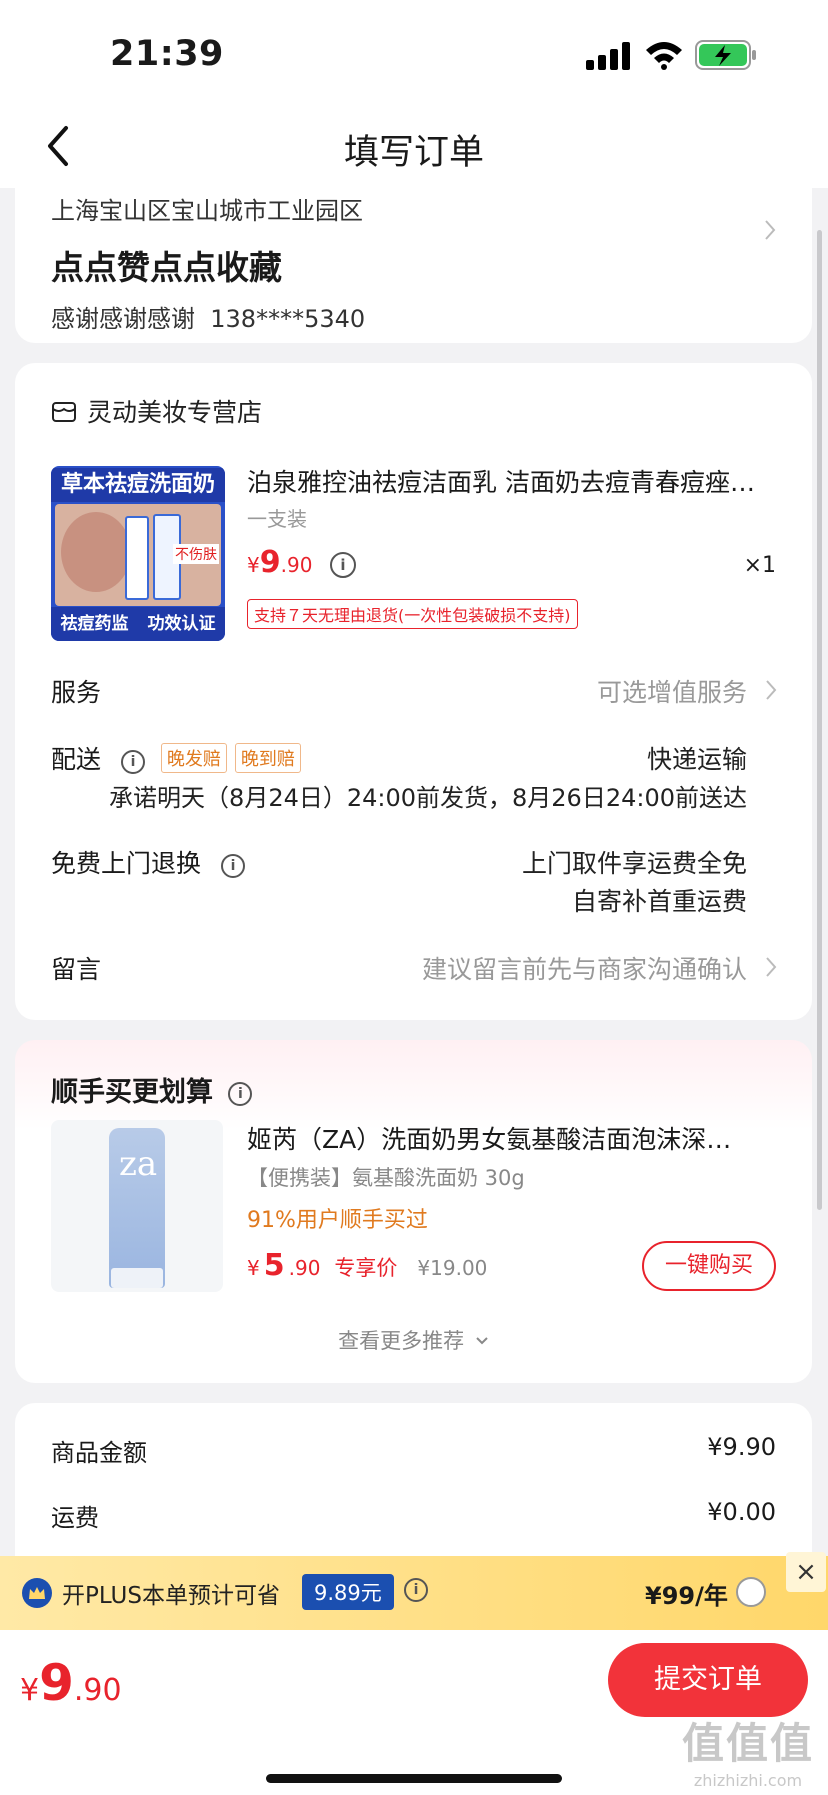 The width and height of the screenshot is (828, 1795). I want to click on home-indicator, so click(414, 1778).